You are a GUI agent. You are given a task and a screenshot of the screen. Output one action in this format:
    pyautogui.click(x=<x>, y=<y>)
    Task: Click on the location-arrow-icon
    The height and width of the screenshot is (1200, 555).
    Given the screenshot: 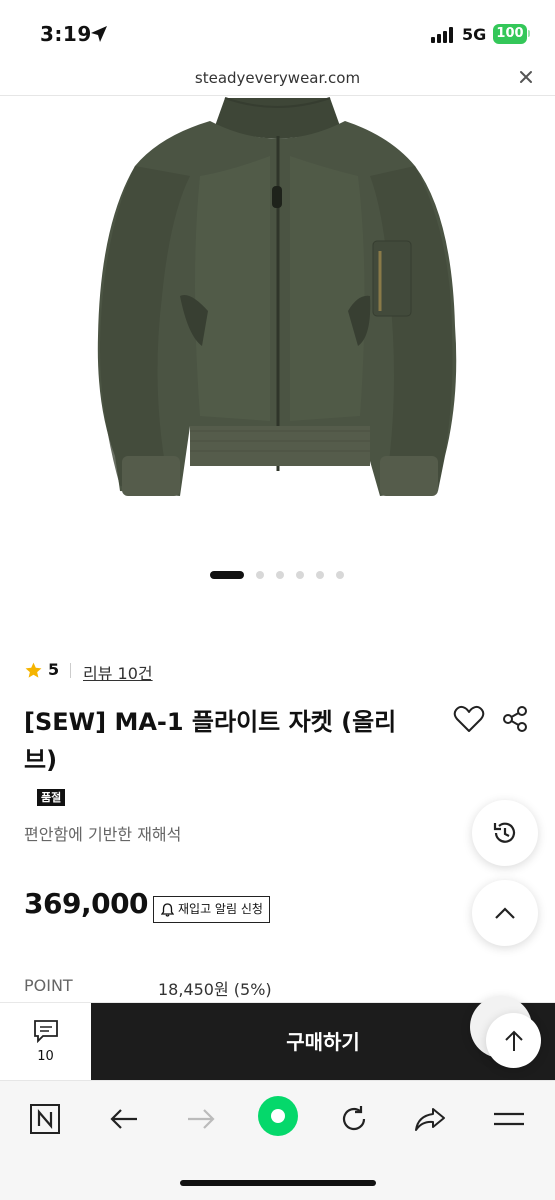 What is the action you would take?
    pyautogui.click(x=99, y=34)
    